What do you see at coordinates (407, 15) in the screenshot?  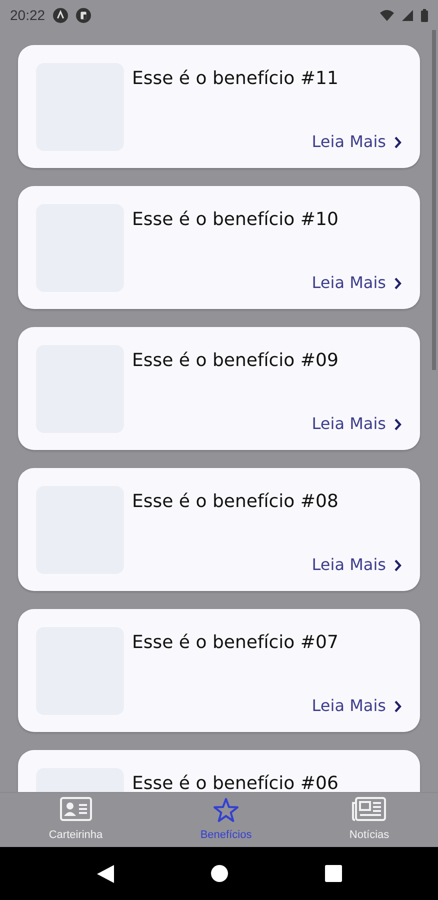 I see `signal-icon` at bounding box center [407, 15].